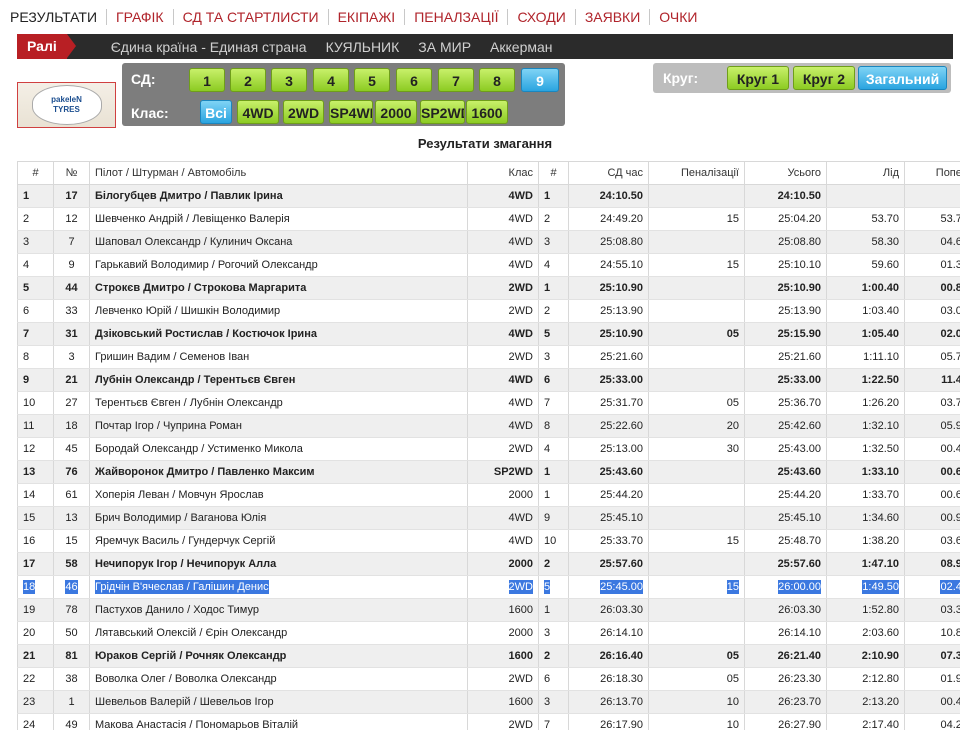 This screenshot has height=730, width=960. Describe the element at coordinates (497, 80) in the screenshot. I see `sd-button-8: 8` at that location.